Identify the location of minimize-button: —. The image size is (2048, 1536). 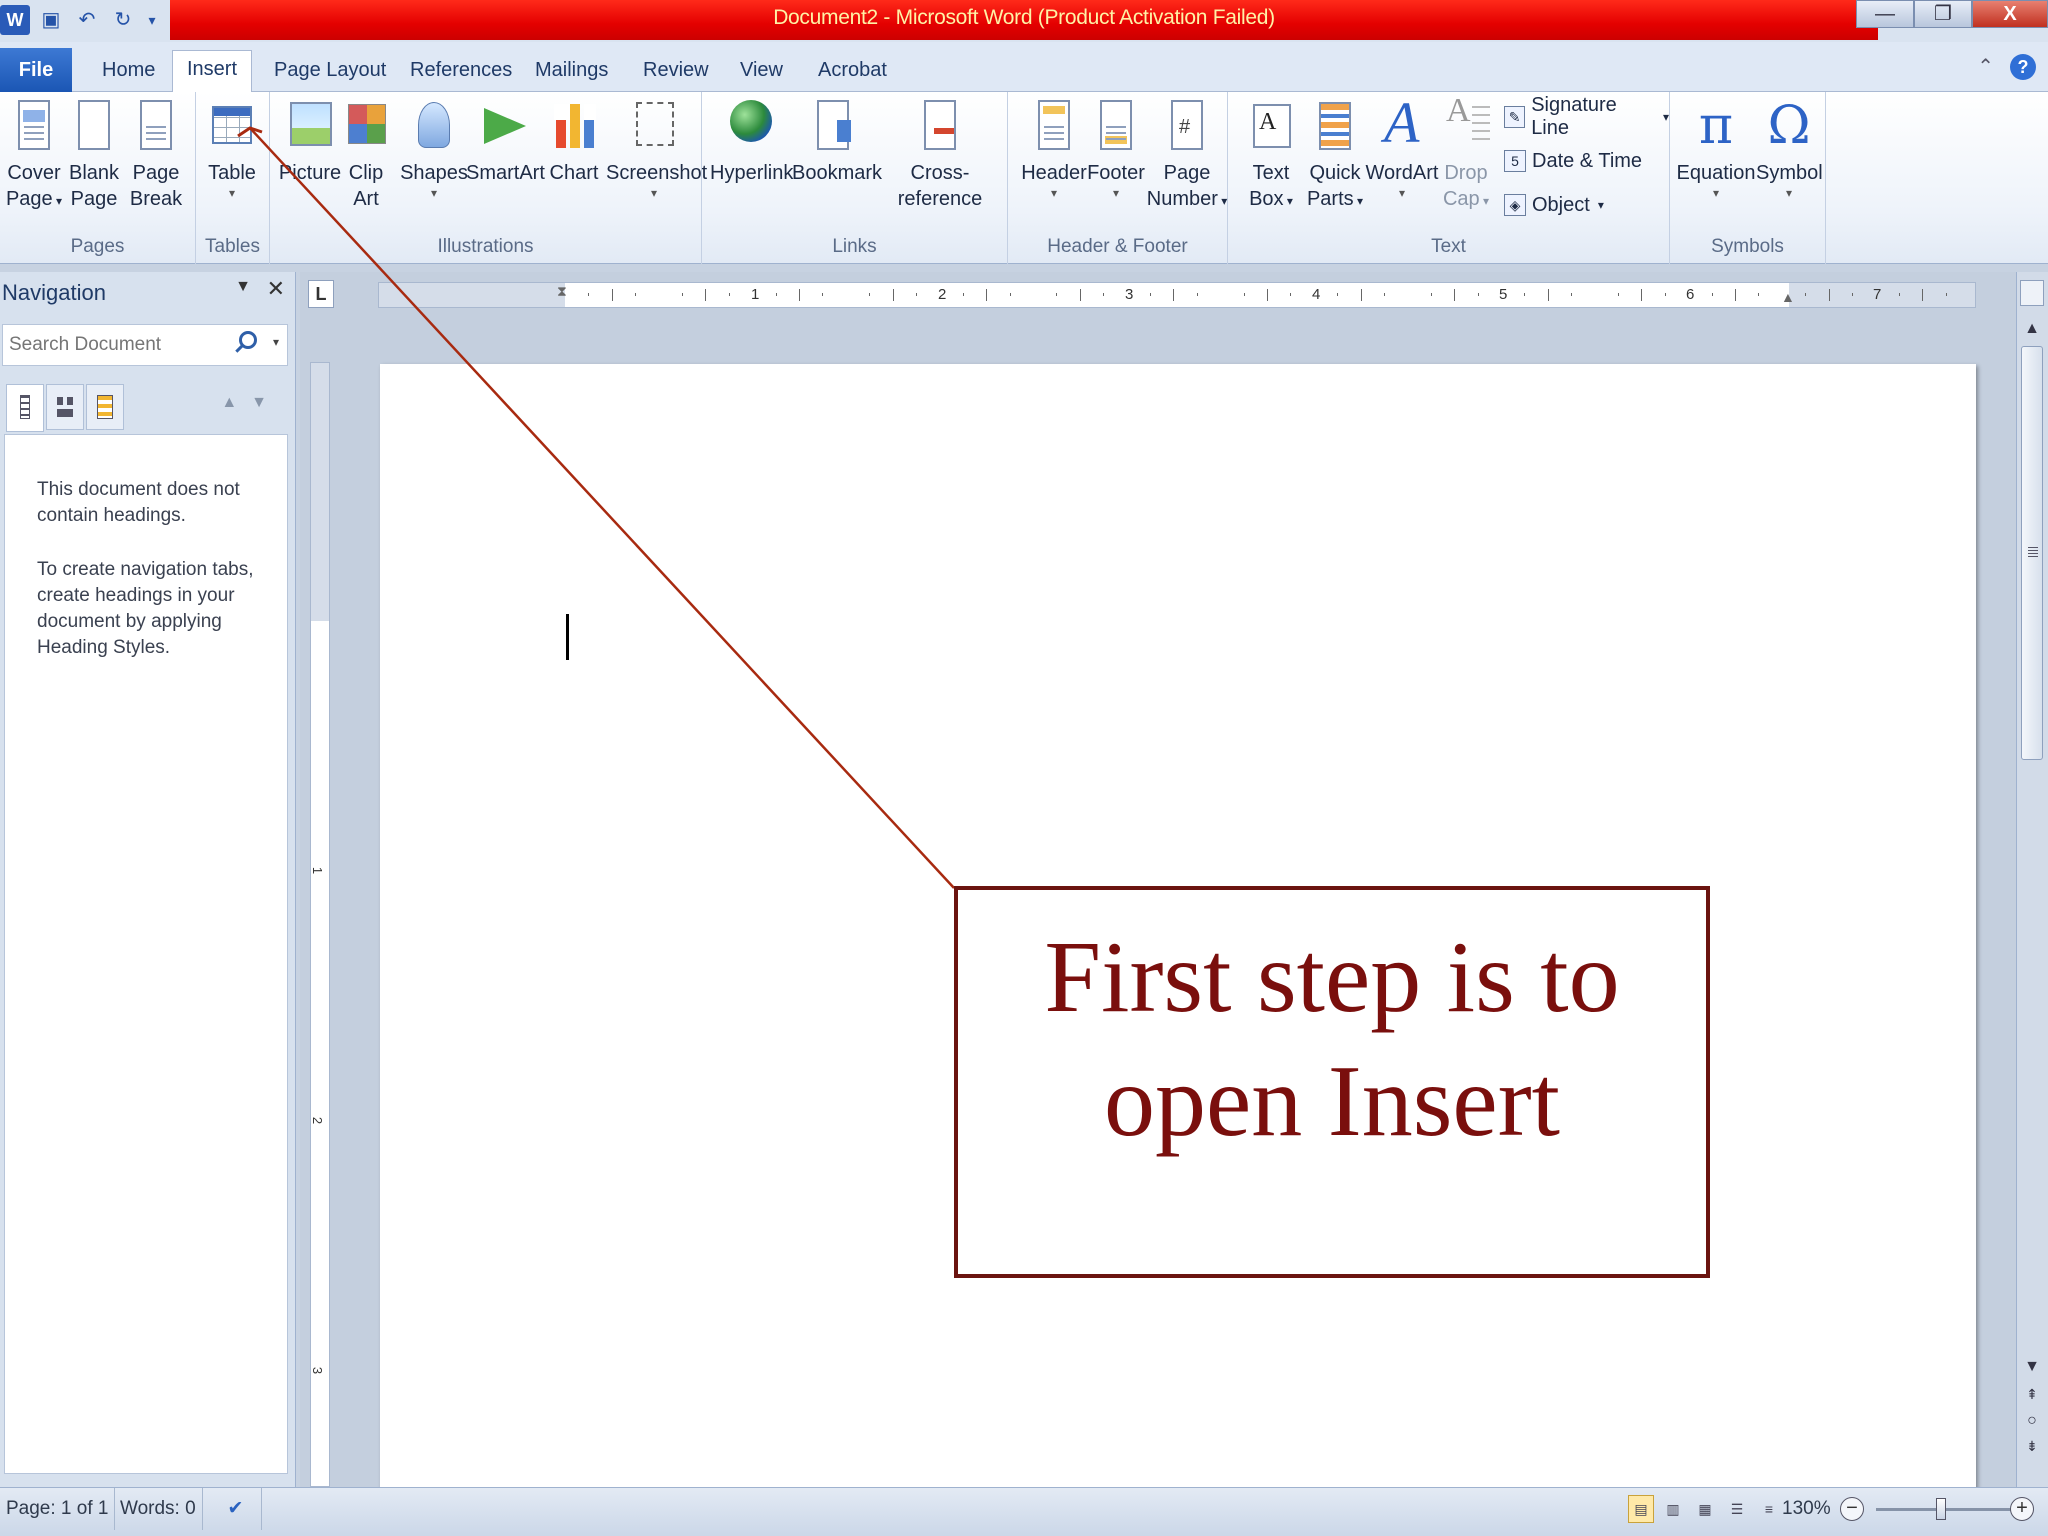
(1885, 14).